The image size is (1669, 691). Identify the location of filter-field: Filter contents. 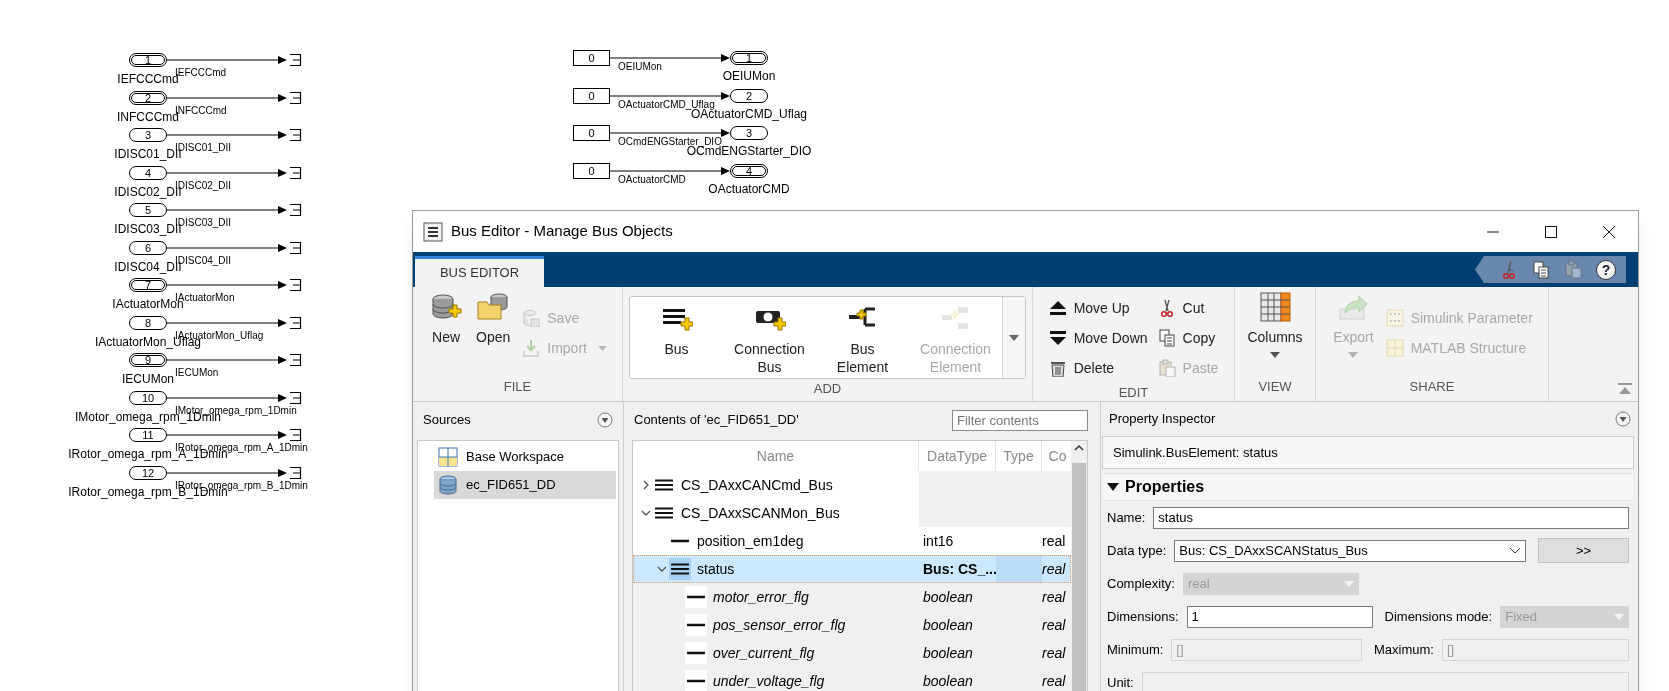
(1020, 420).